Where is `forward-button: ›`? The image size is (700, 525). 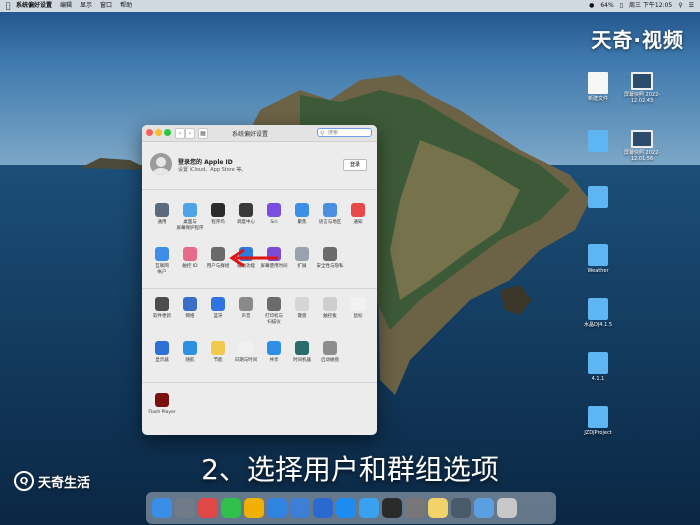
forward-button: › is located at coordinates (190, 133).